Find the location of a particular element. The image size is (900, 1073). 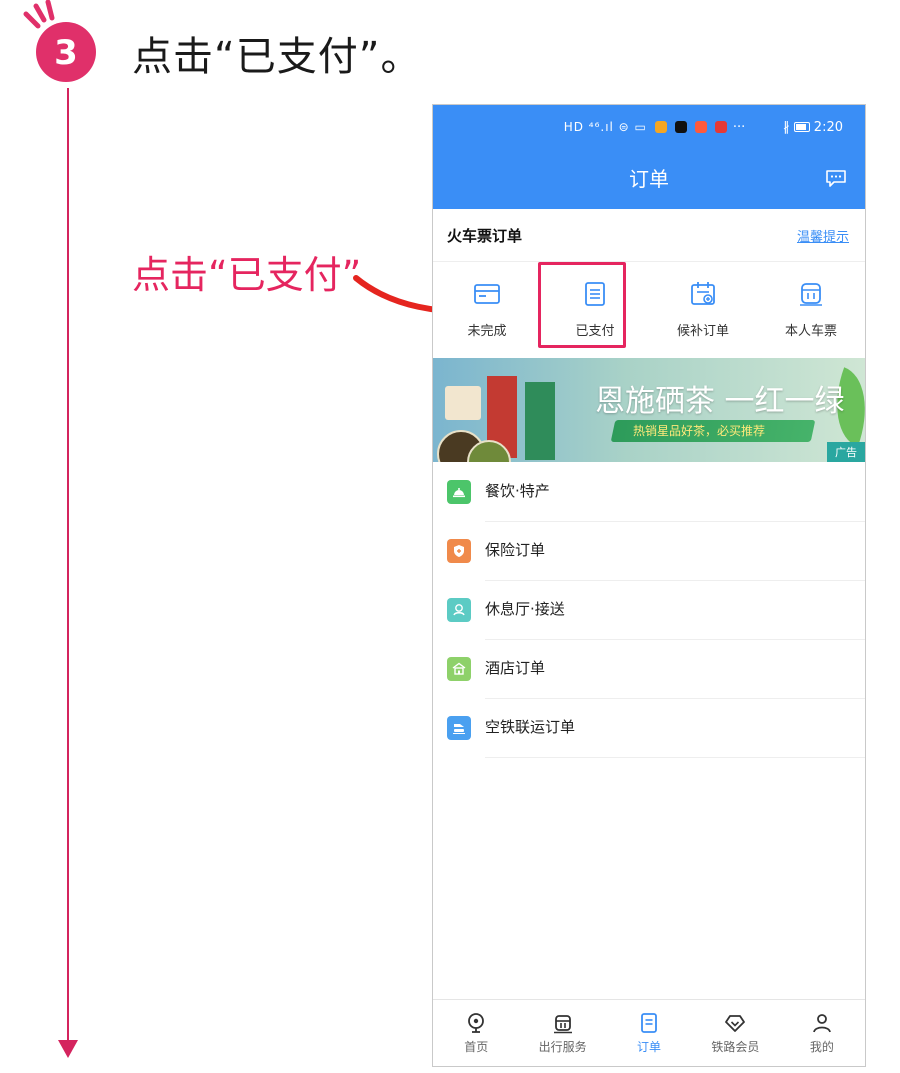

tabbar-home-label: 首页 is located at coordinates (476, 1047).